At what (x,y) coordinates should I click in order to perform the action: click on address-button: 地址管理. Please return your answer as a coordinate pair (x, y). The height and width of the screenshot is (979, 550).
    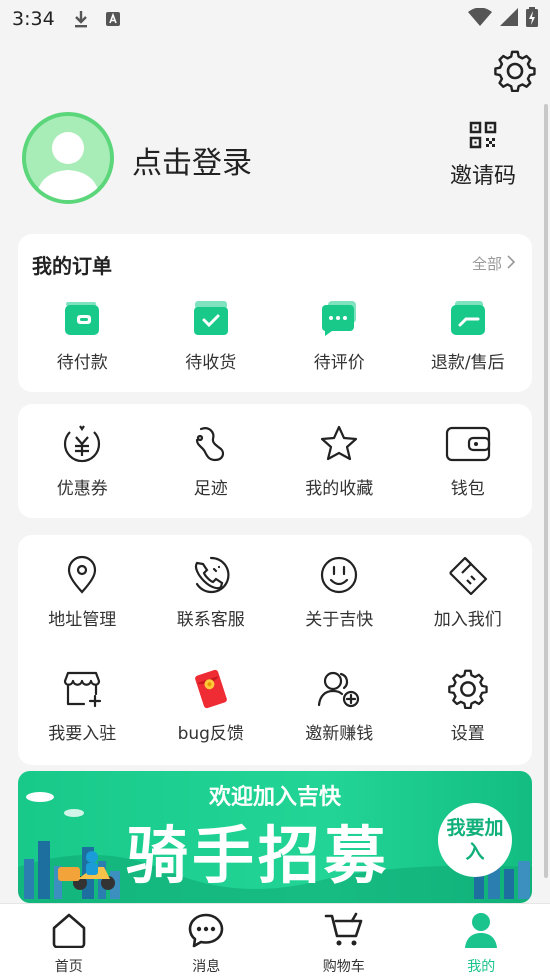
    Looking at the image, I should click on (82, 592).